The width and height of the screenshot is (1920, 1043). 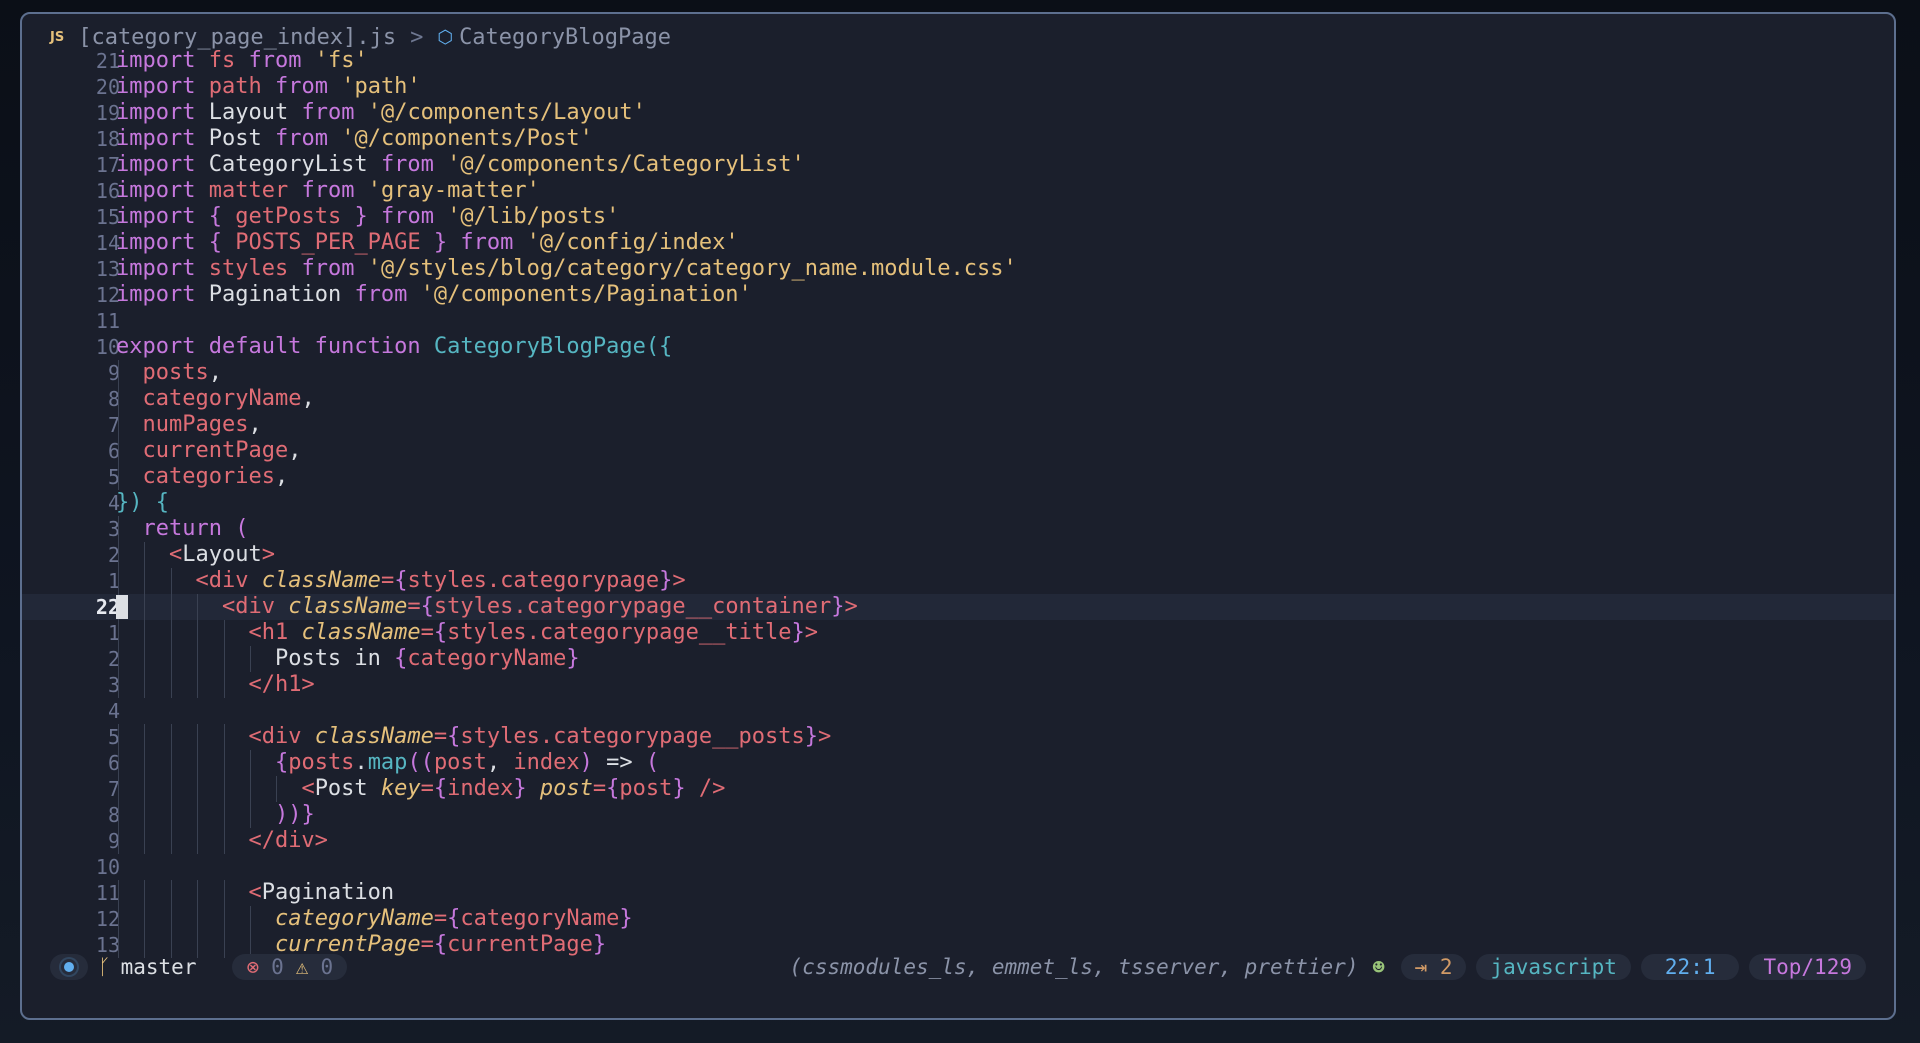 I want to click on line-number: 18, so click(x=107, y=139).